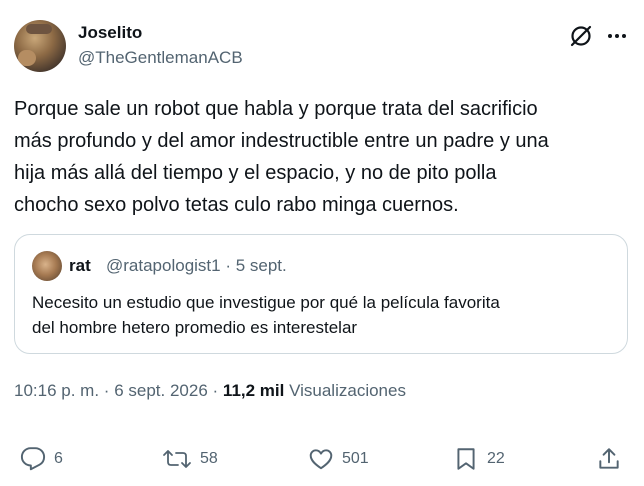  I want to click on heart-icon, so click(321, 459).